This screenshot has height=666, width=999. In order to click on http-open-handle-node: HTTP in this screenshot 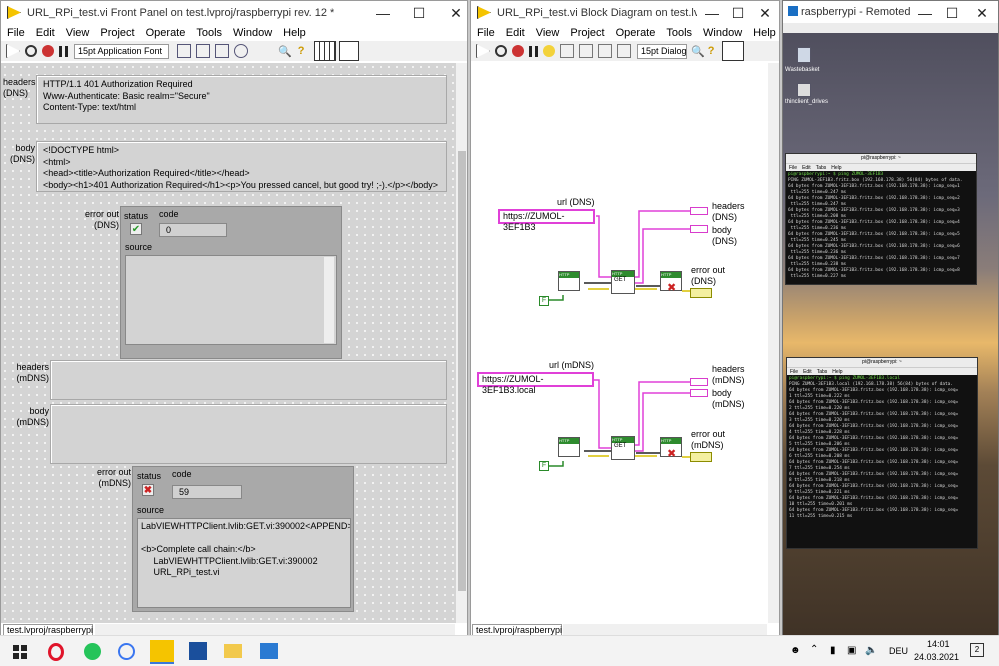, I will do `click(569, 281)`.